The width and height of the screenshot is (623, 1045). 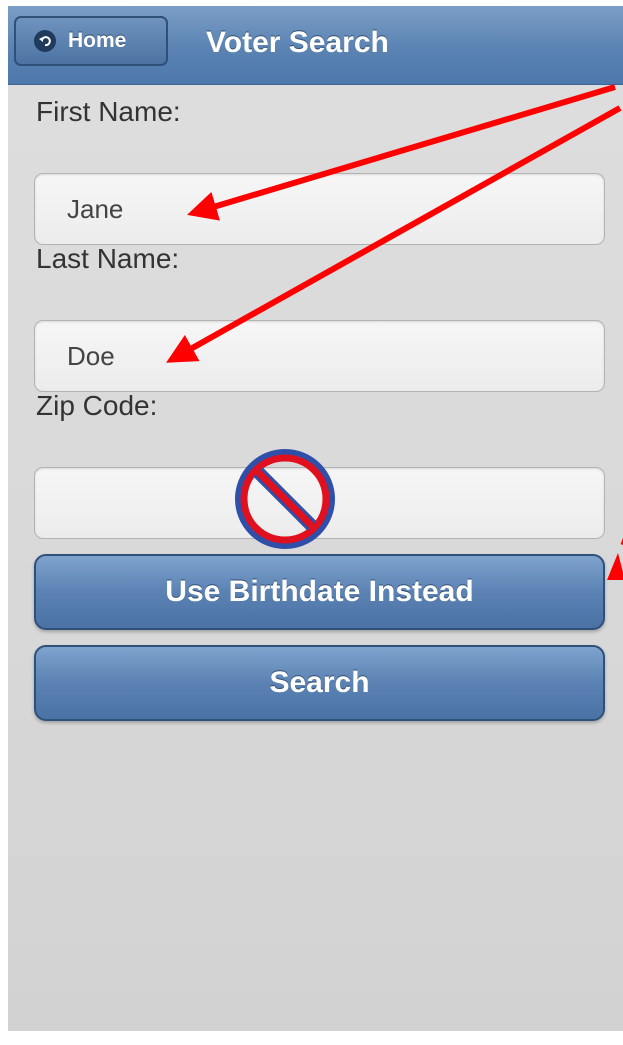 I want to click on use-birthdate-button: Use Birthdate Instead, so click(x=319, y=592).